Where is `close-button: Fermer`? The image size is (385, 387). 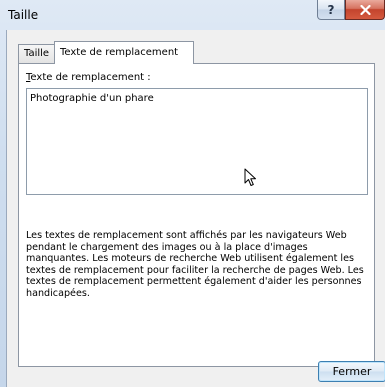
close-button: Fermer is located at coordinates (351, 371).